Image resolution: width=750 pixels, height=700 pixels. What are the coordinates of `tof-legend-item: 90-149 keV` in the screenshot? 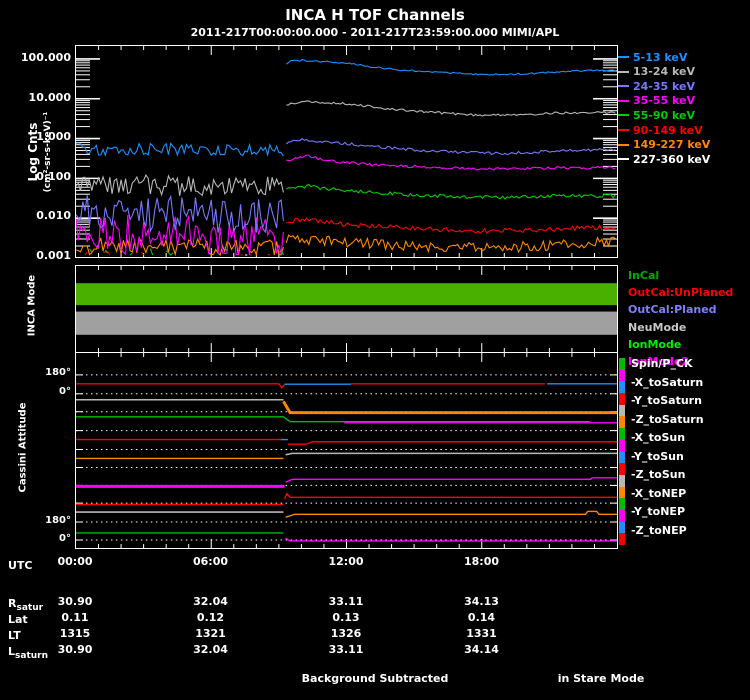 It's located at (660, 130).